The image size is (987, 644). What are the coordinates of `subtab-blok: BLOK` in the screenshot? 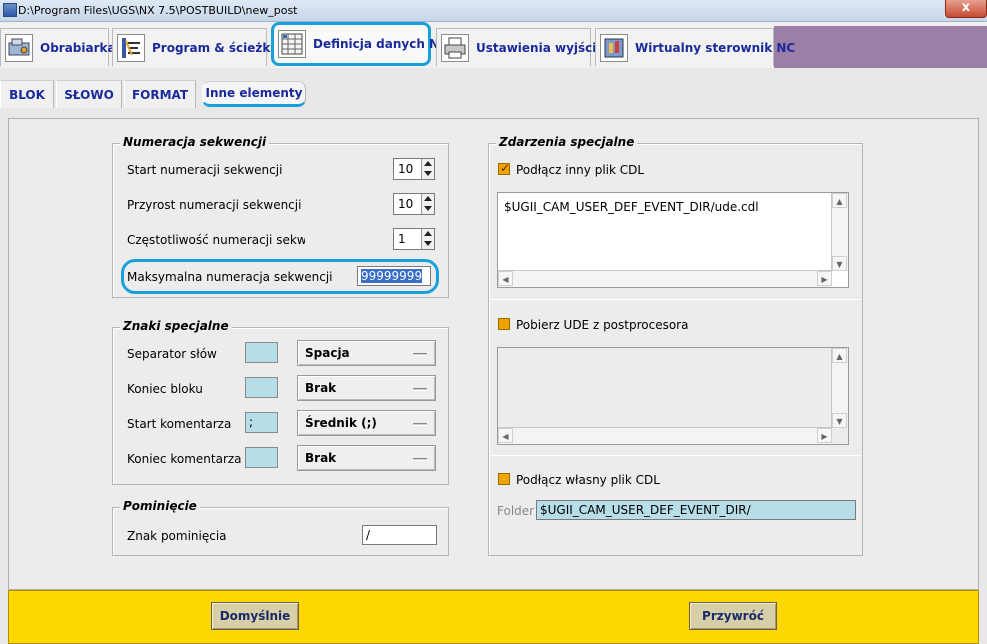 It's located at (27, 94).